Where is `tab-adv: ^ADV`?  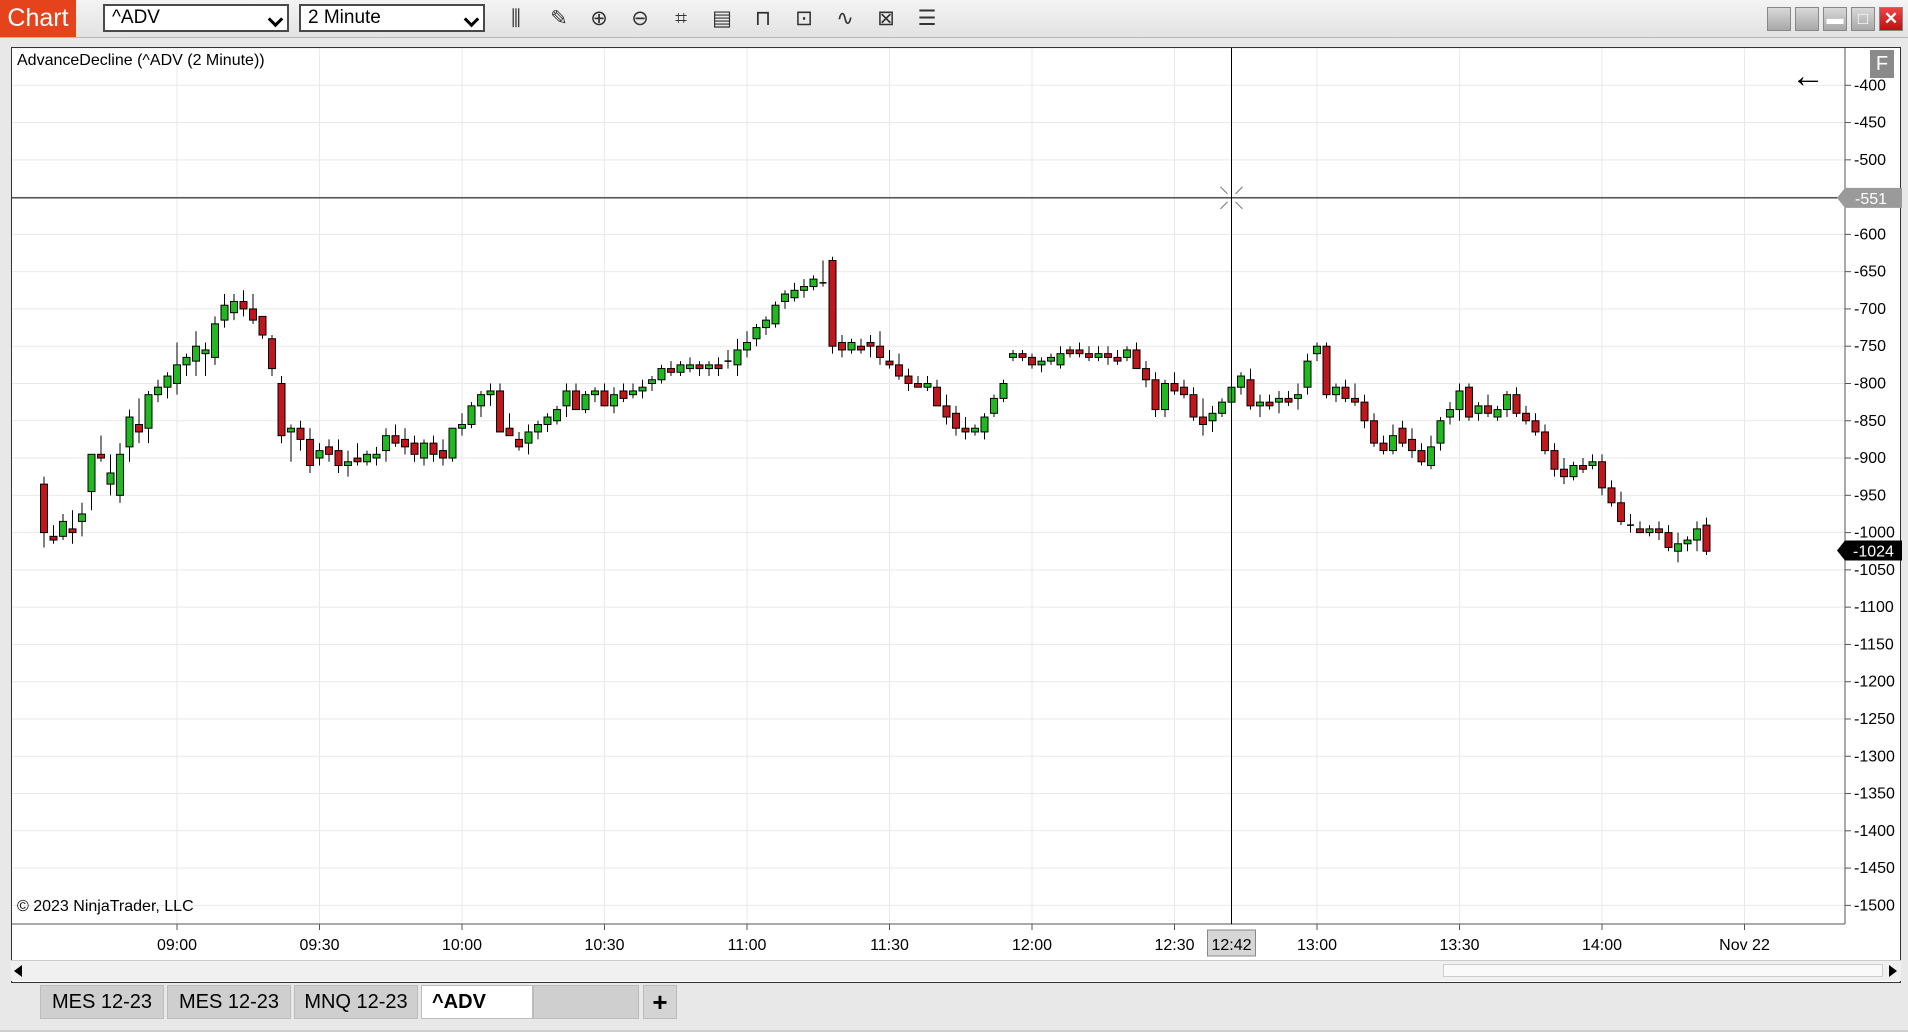 tab-adv: ^ADV is located at coordinates (477, 1002).